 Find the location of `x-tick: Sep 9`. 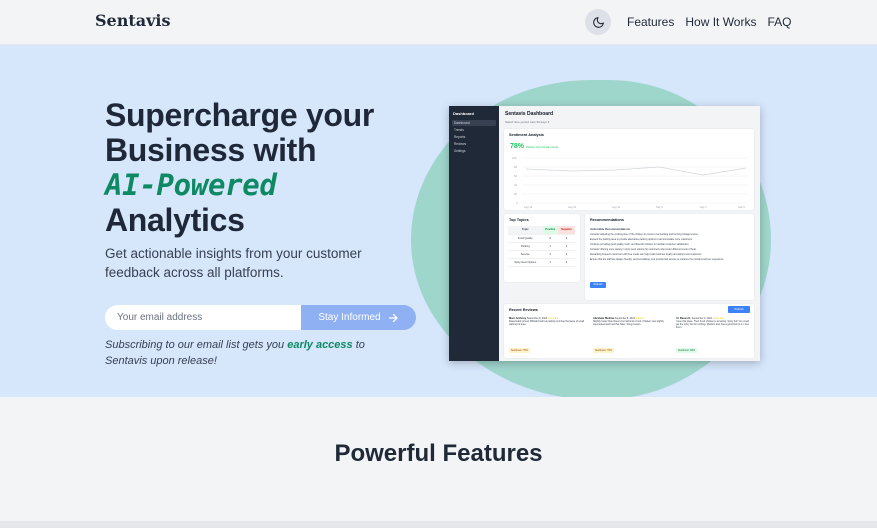

x-tick: Sep 9 is located at coordinates (741, 207).